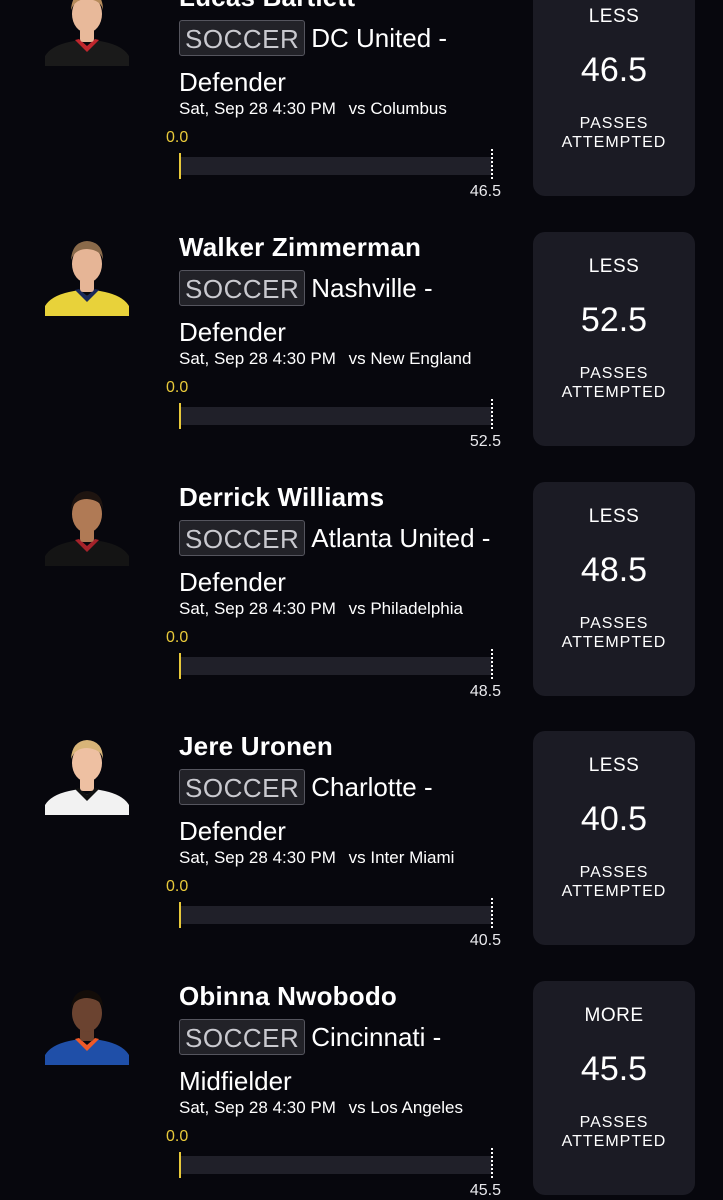 The width and height of the screenshot is (723, 1200). What do you see at coordinates (485, 1190) in the screenshot?
I see `progress-target-value: 45.5` at bounding box center [485, 1190].